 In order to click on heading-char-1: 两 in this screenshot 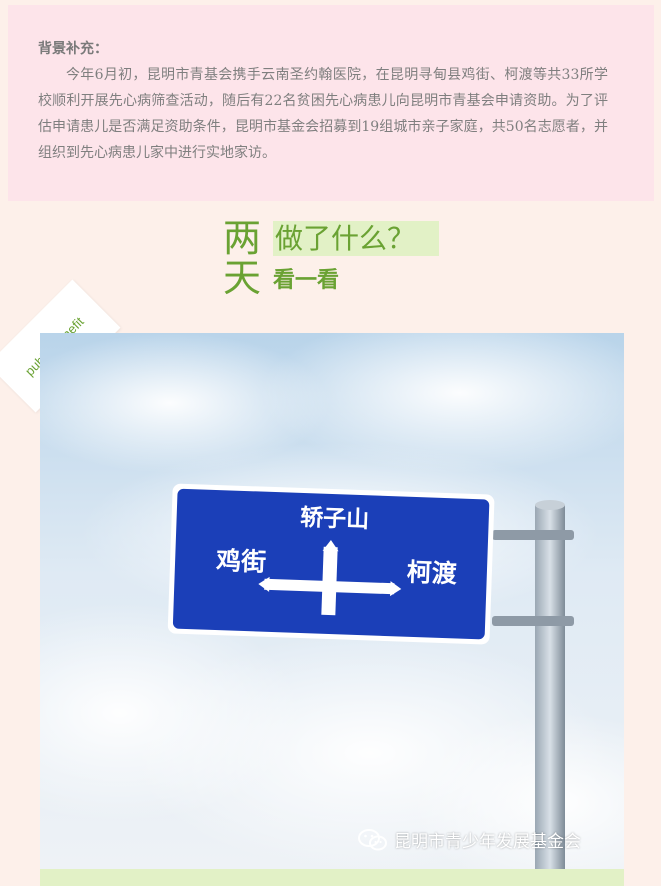, I will do `click(242, 238)`.